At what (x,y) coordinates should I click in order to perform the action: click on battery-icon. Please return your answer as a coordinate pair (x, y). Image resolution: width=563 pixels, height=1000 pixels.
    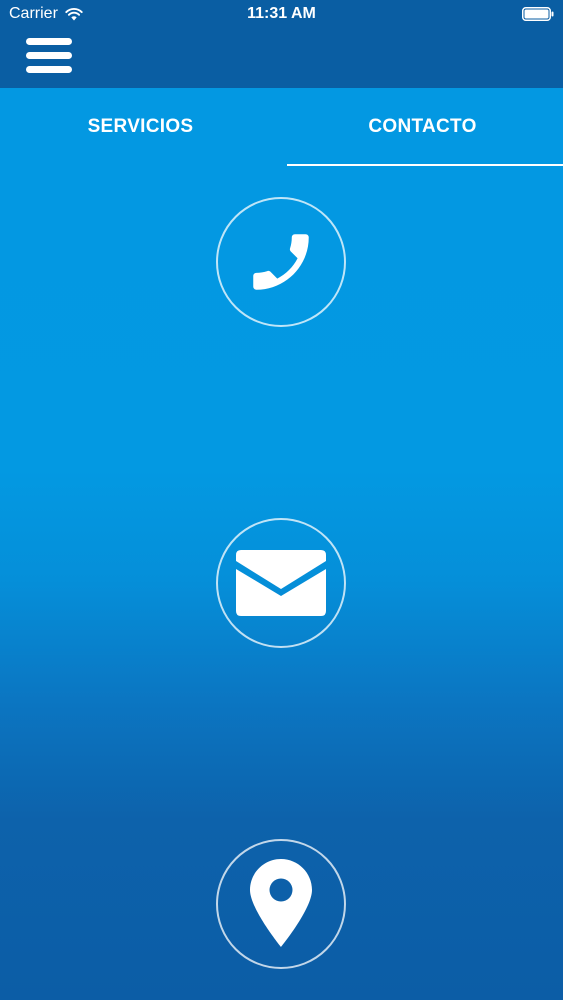
    Looking at the image, I should click on (538, 14).